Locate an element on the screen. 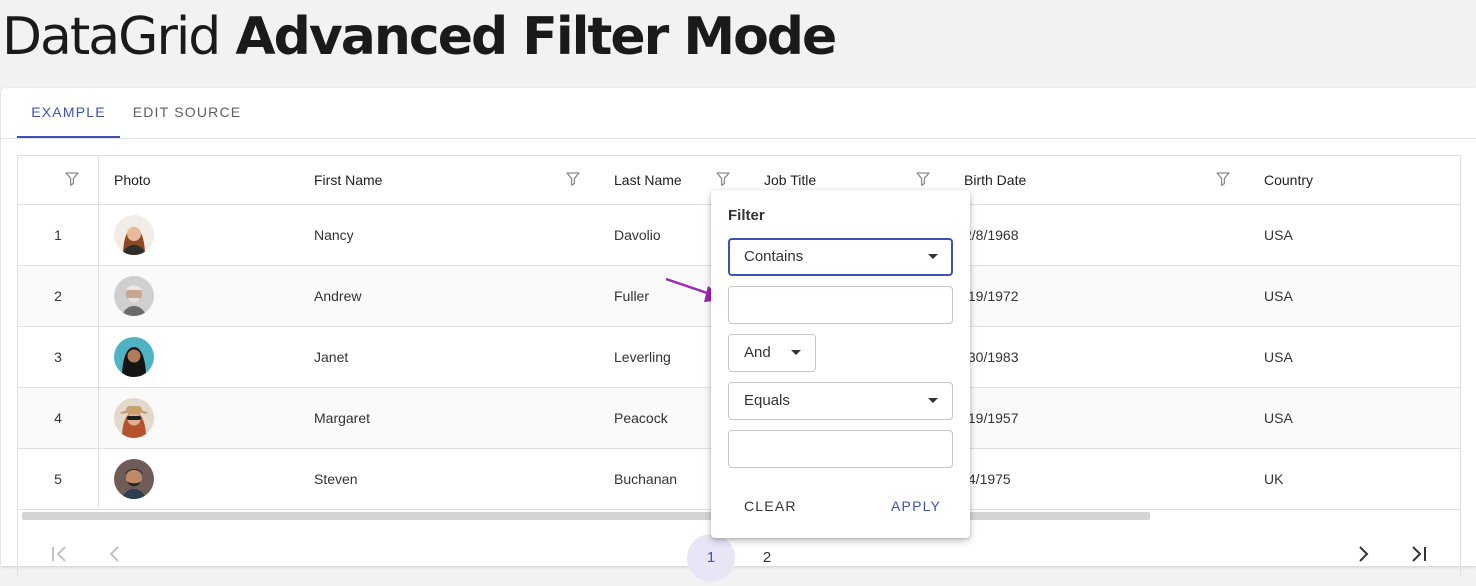 This screenshot has width=1476, height=586. page-2-button: 2 is located at coordinates (767, 558).